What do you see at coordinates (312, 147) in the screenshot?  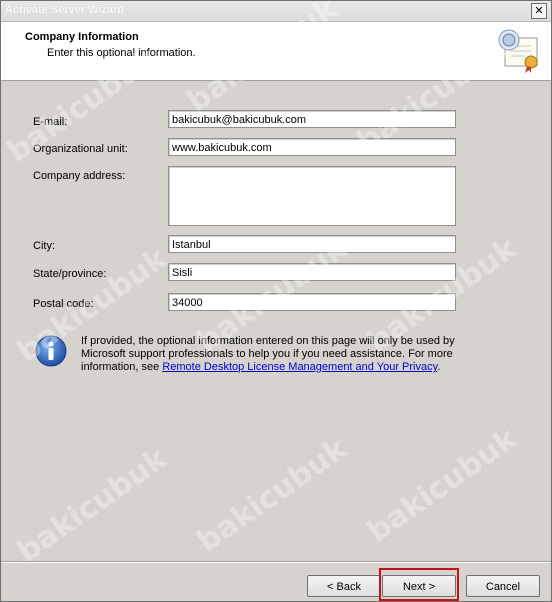 I see `org-unit-field: www.bakicubuk.com` at bounding box center [312, 147].